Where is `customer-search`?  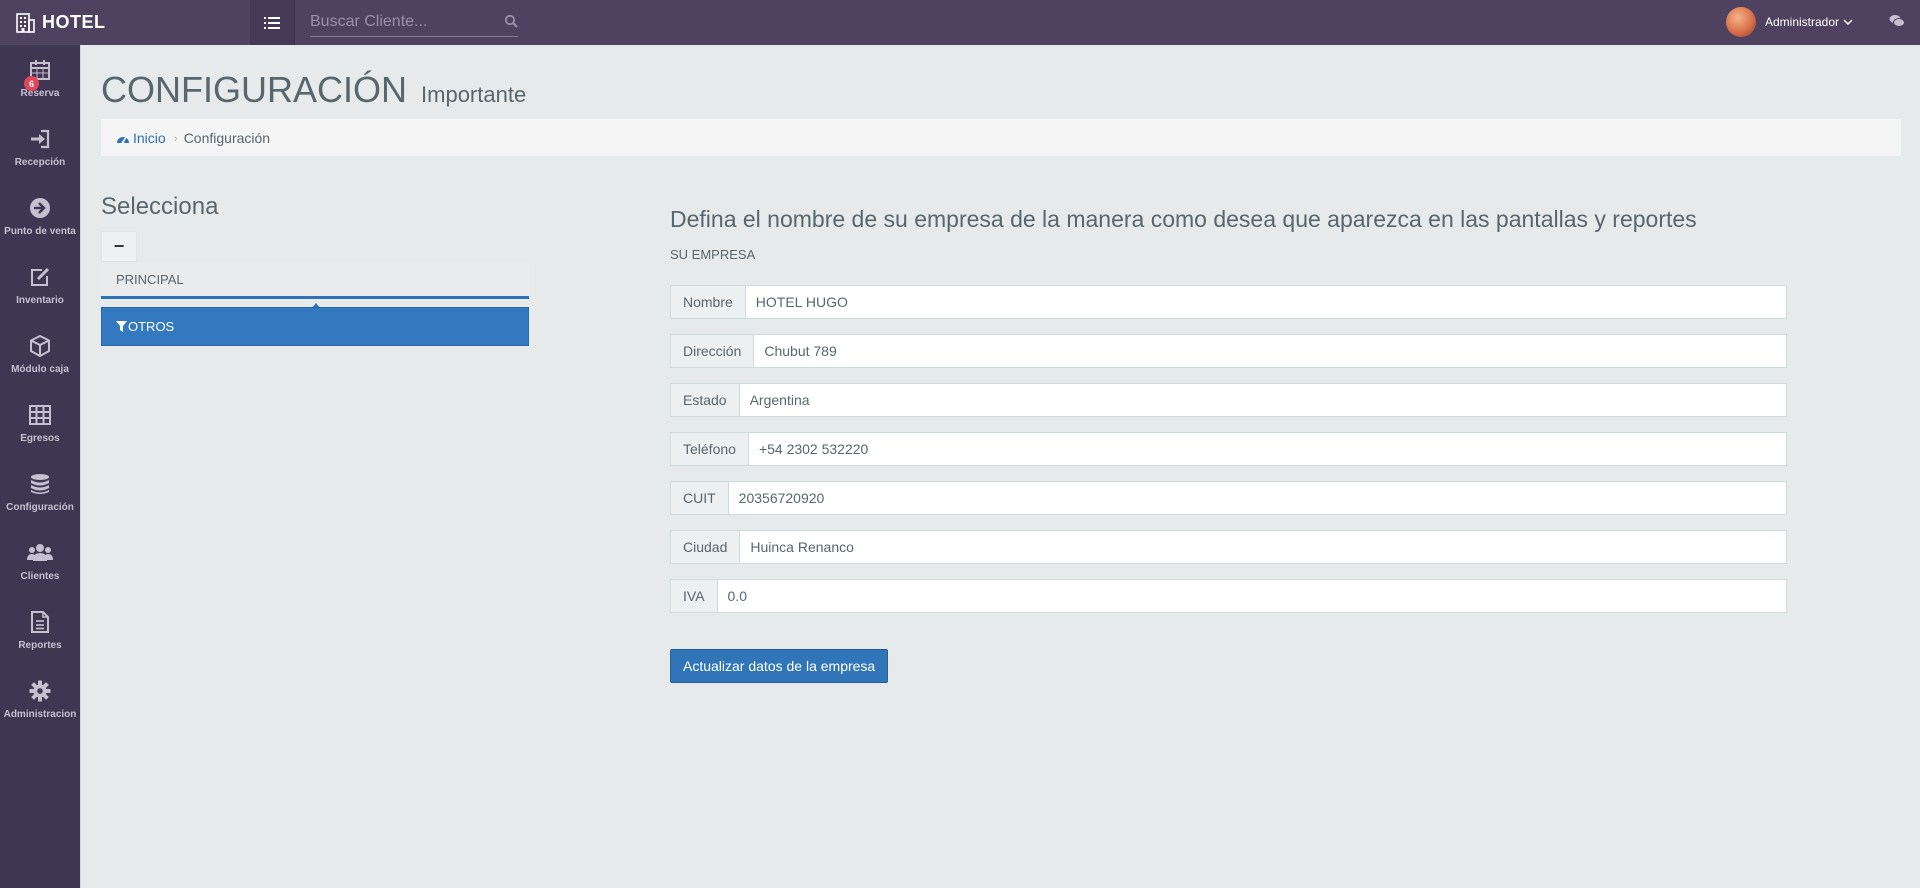 customer-search is located at coordinates (414, 22).